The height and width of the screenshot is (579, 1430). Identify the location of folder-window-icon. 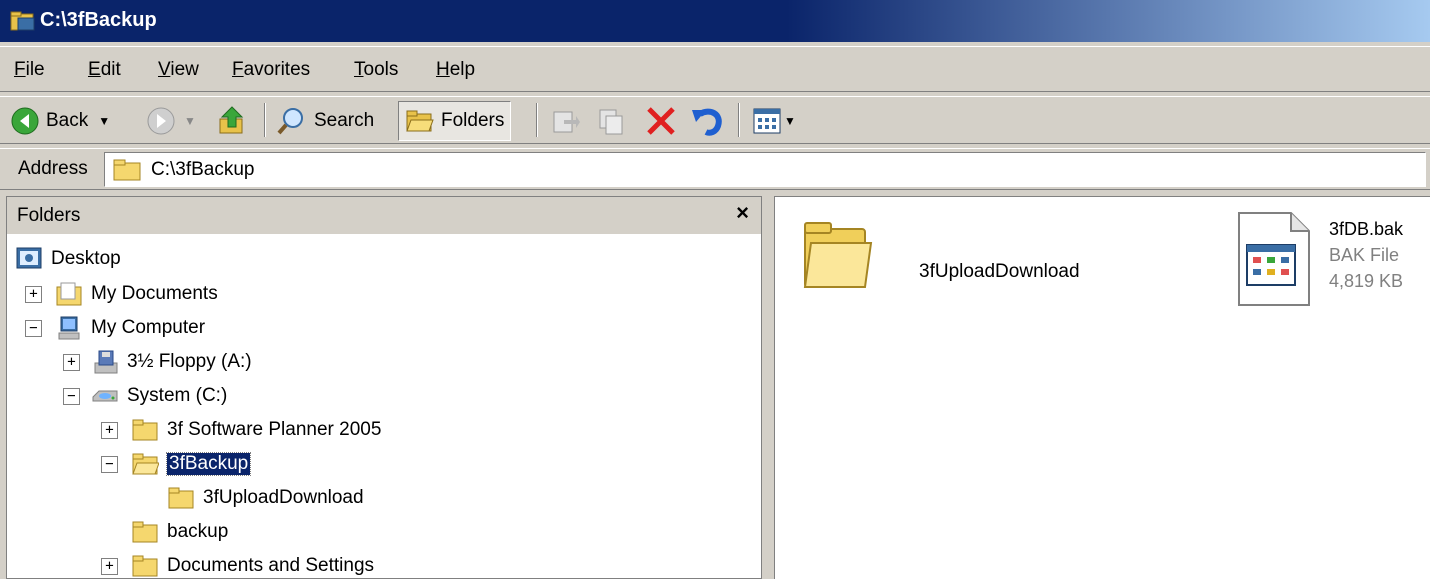
(22, 21).